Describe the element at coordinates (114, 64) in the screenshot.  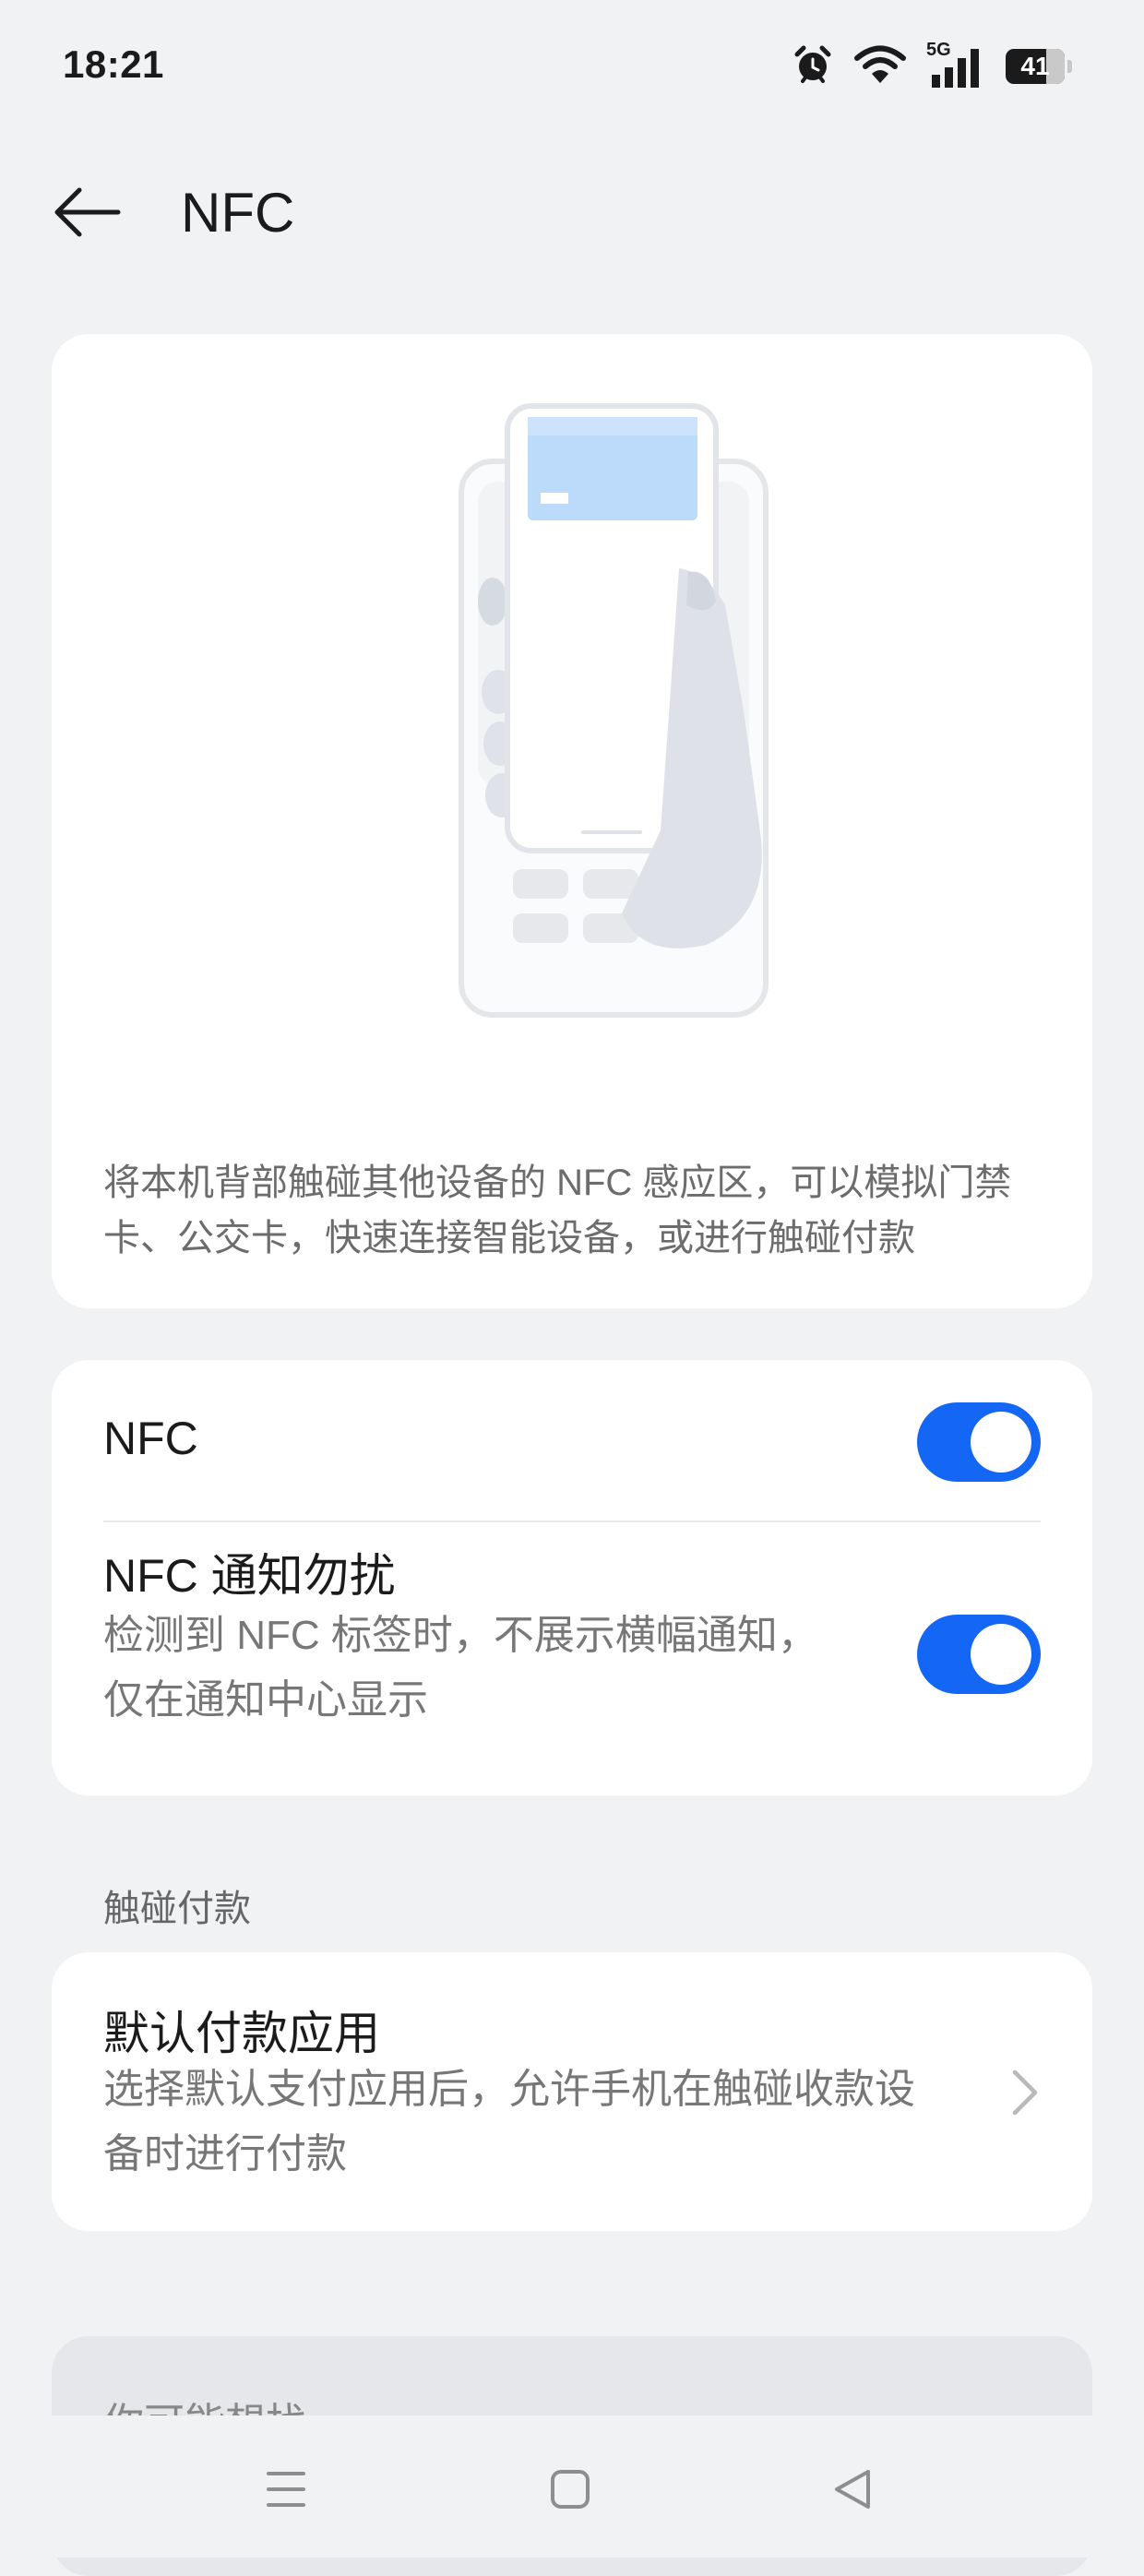
I see `status-time: 18:21` at that location.